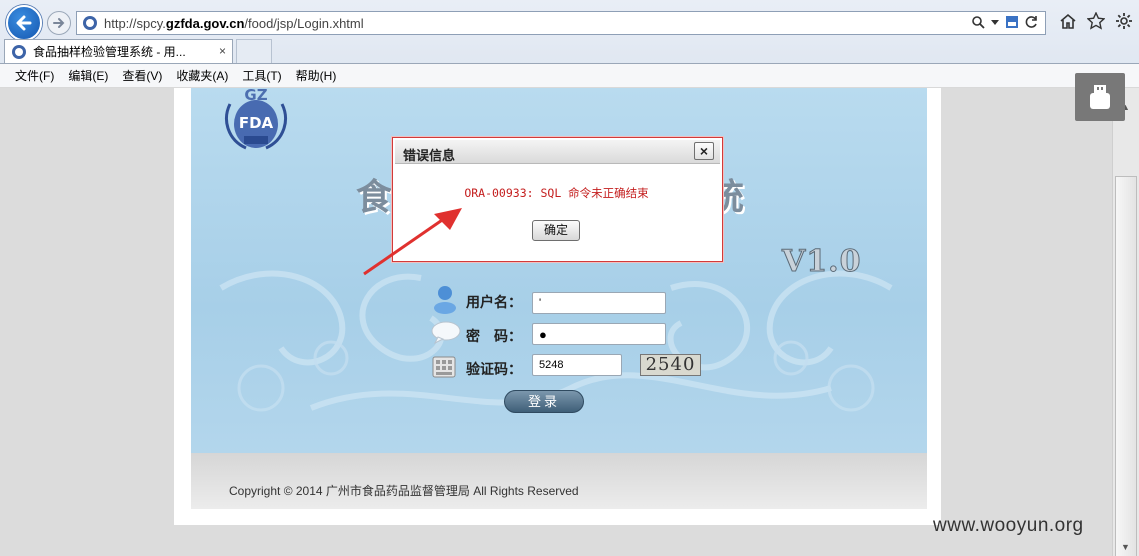 The height and width of the screenshot is (556, 1139). Describe the element at coordinates (599, 303) in the screenshot. I see `username-input: '` at that location.